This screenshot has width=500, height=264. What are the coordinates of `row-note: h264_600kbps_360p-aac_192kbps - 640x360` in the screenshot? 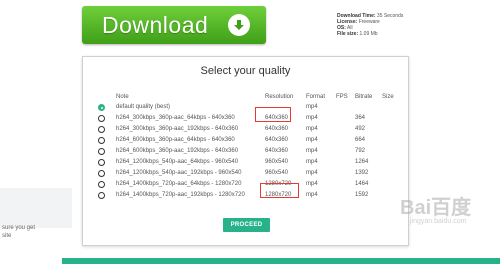 It's located at (177, 151).